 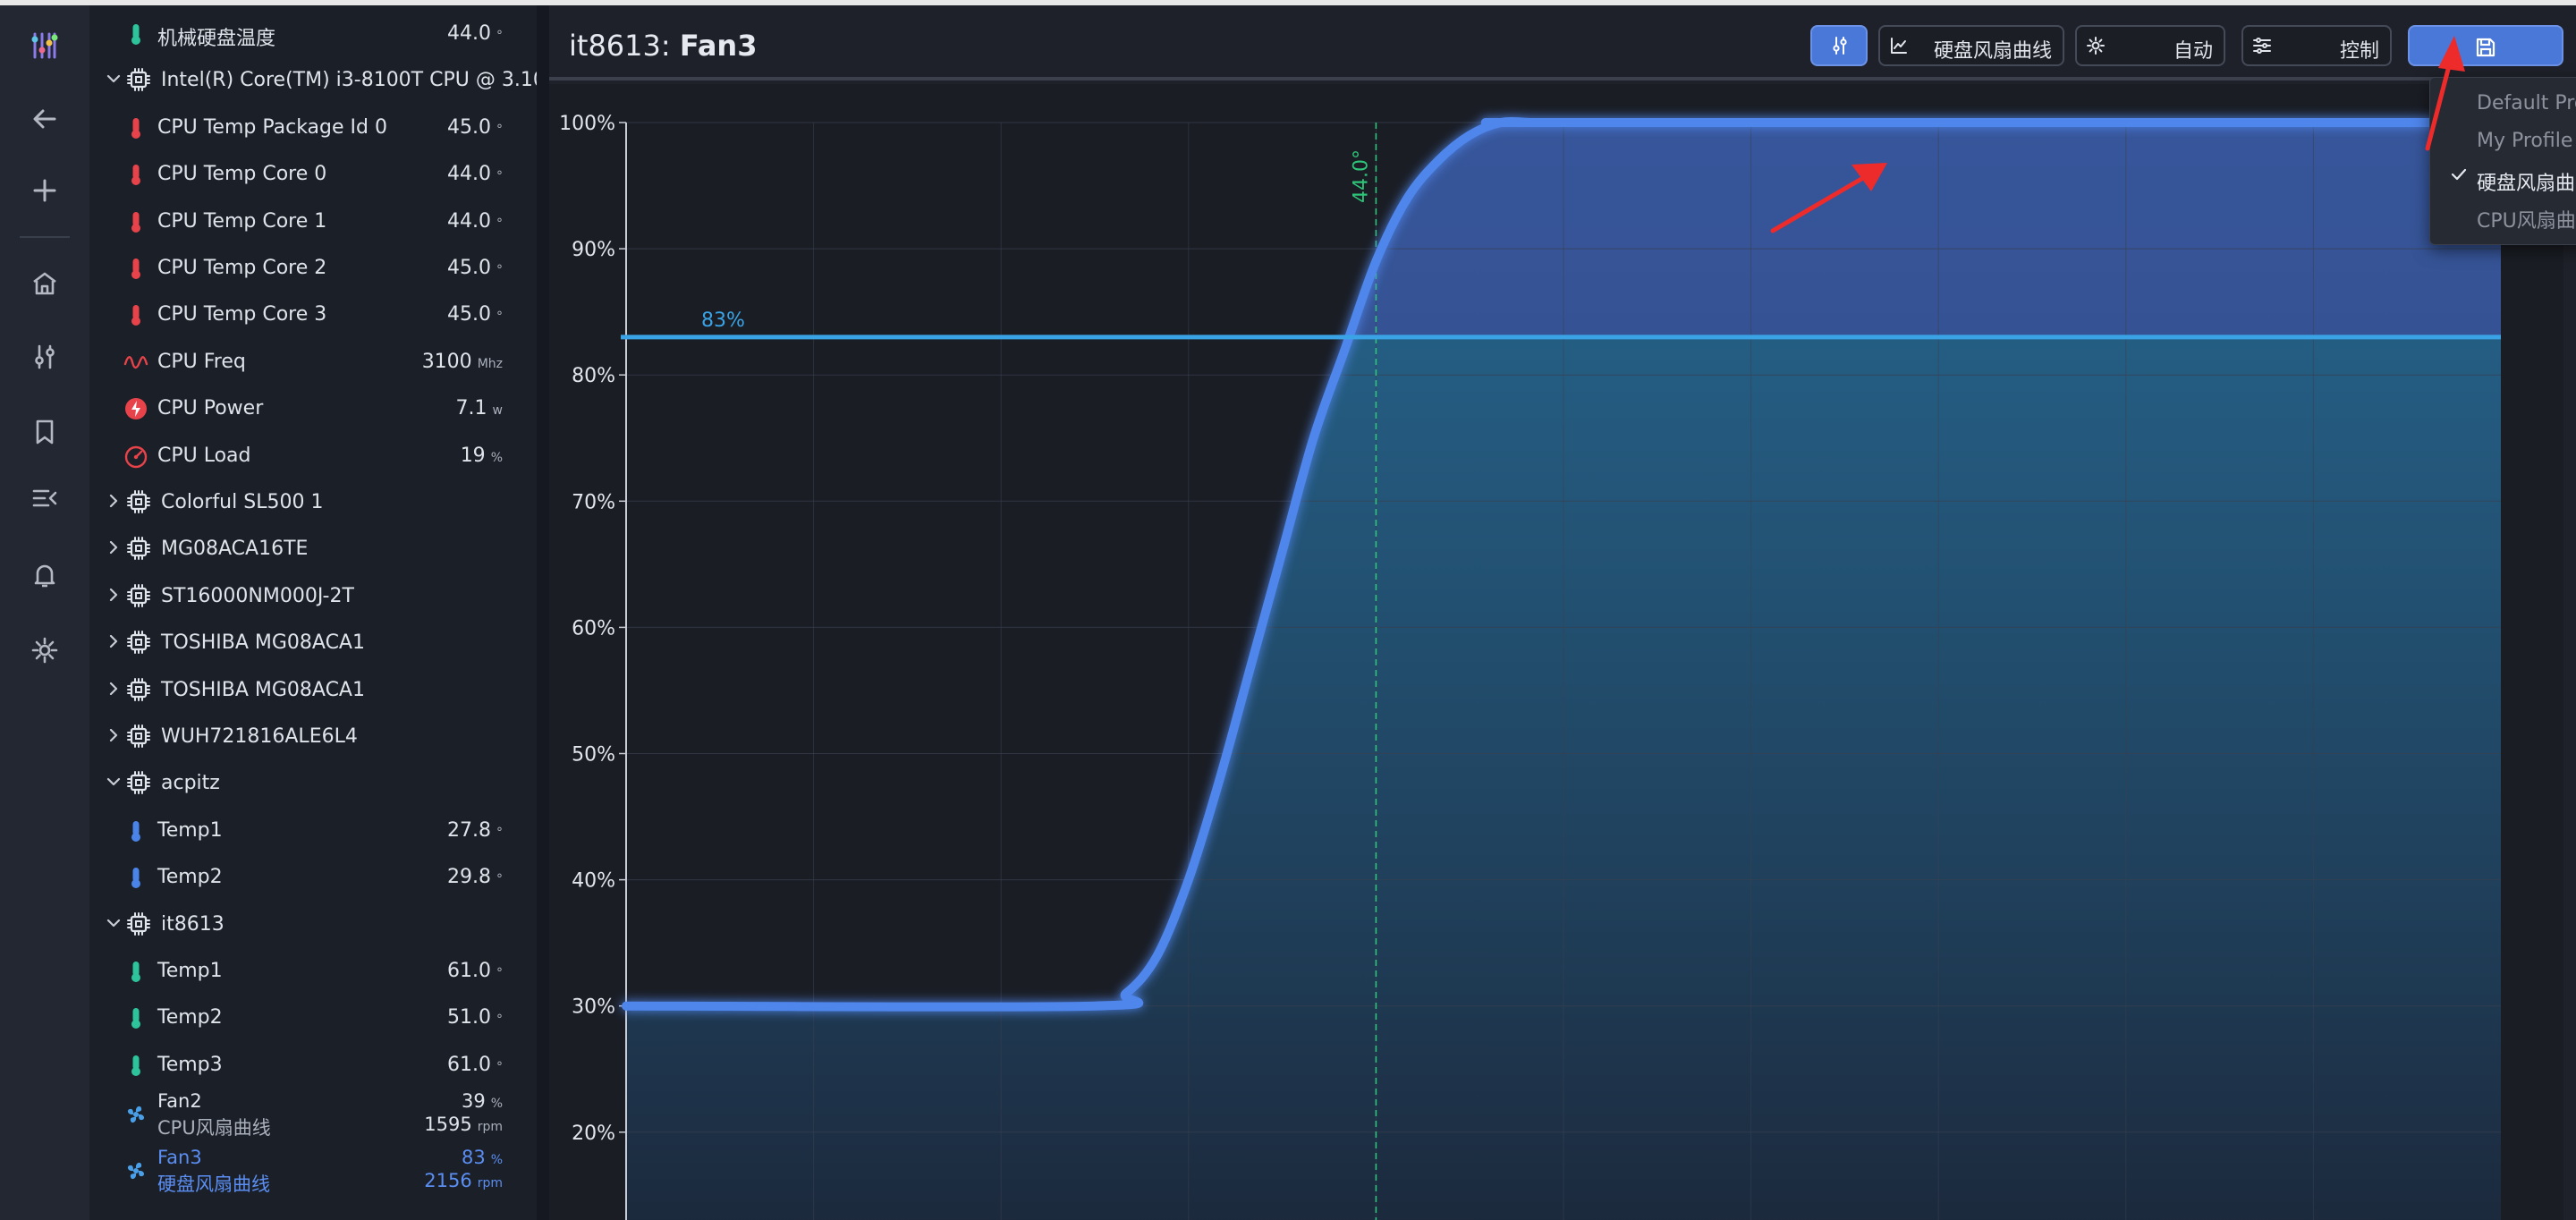 What do you see at coordinates (463, 1124) in the screenshot?
I see `fan-rpm: 1595 rpm` at bounding box center [463, 1124].